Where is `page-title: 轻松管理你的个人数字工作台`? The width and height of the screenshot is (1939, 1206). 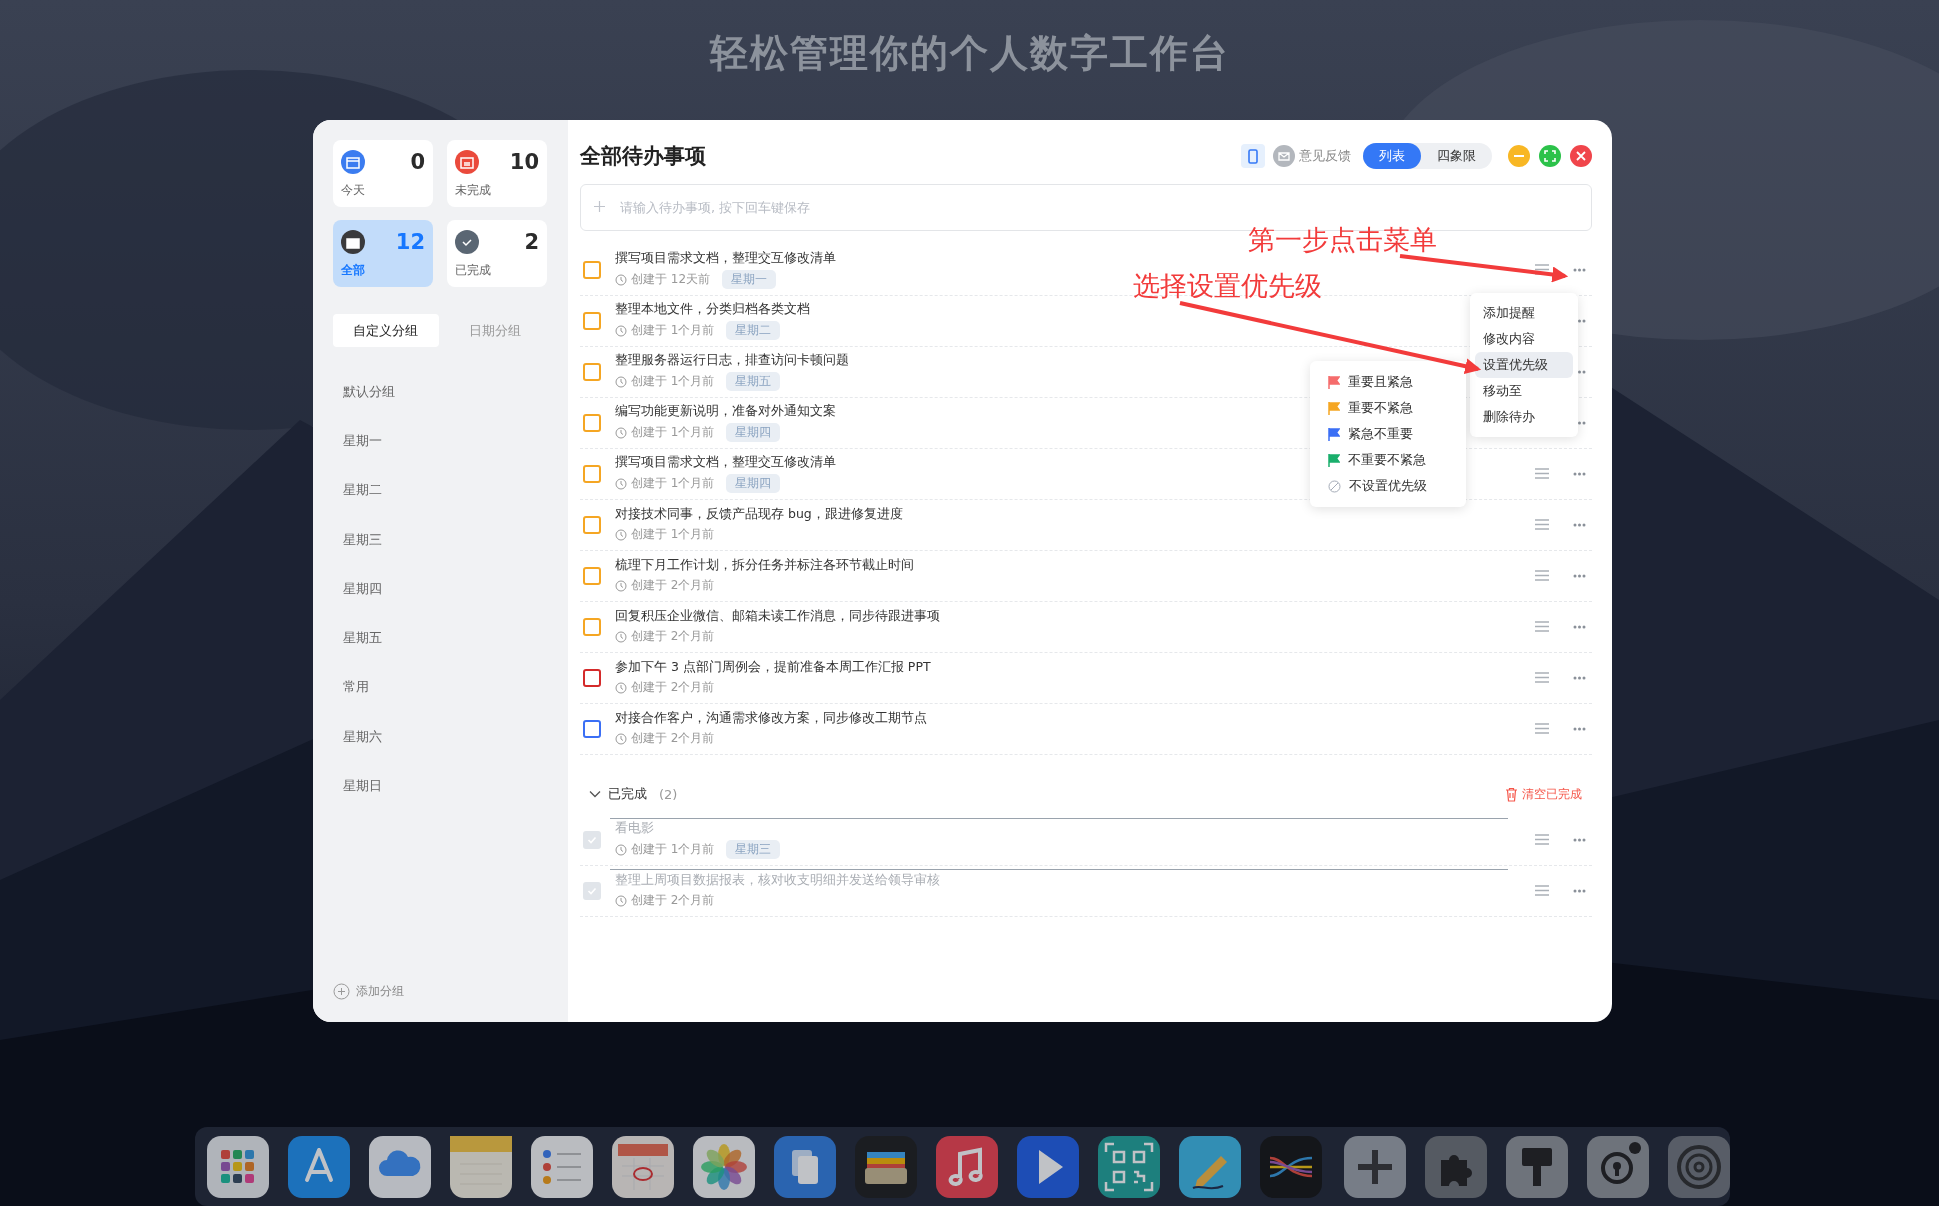 page-title: 轻松管理你的个人数字工作台 is located at coordinates (969, 53).